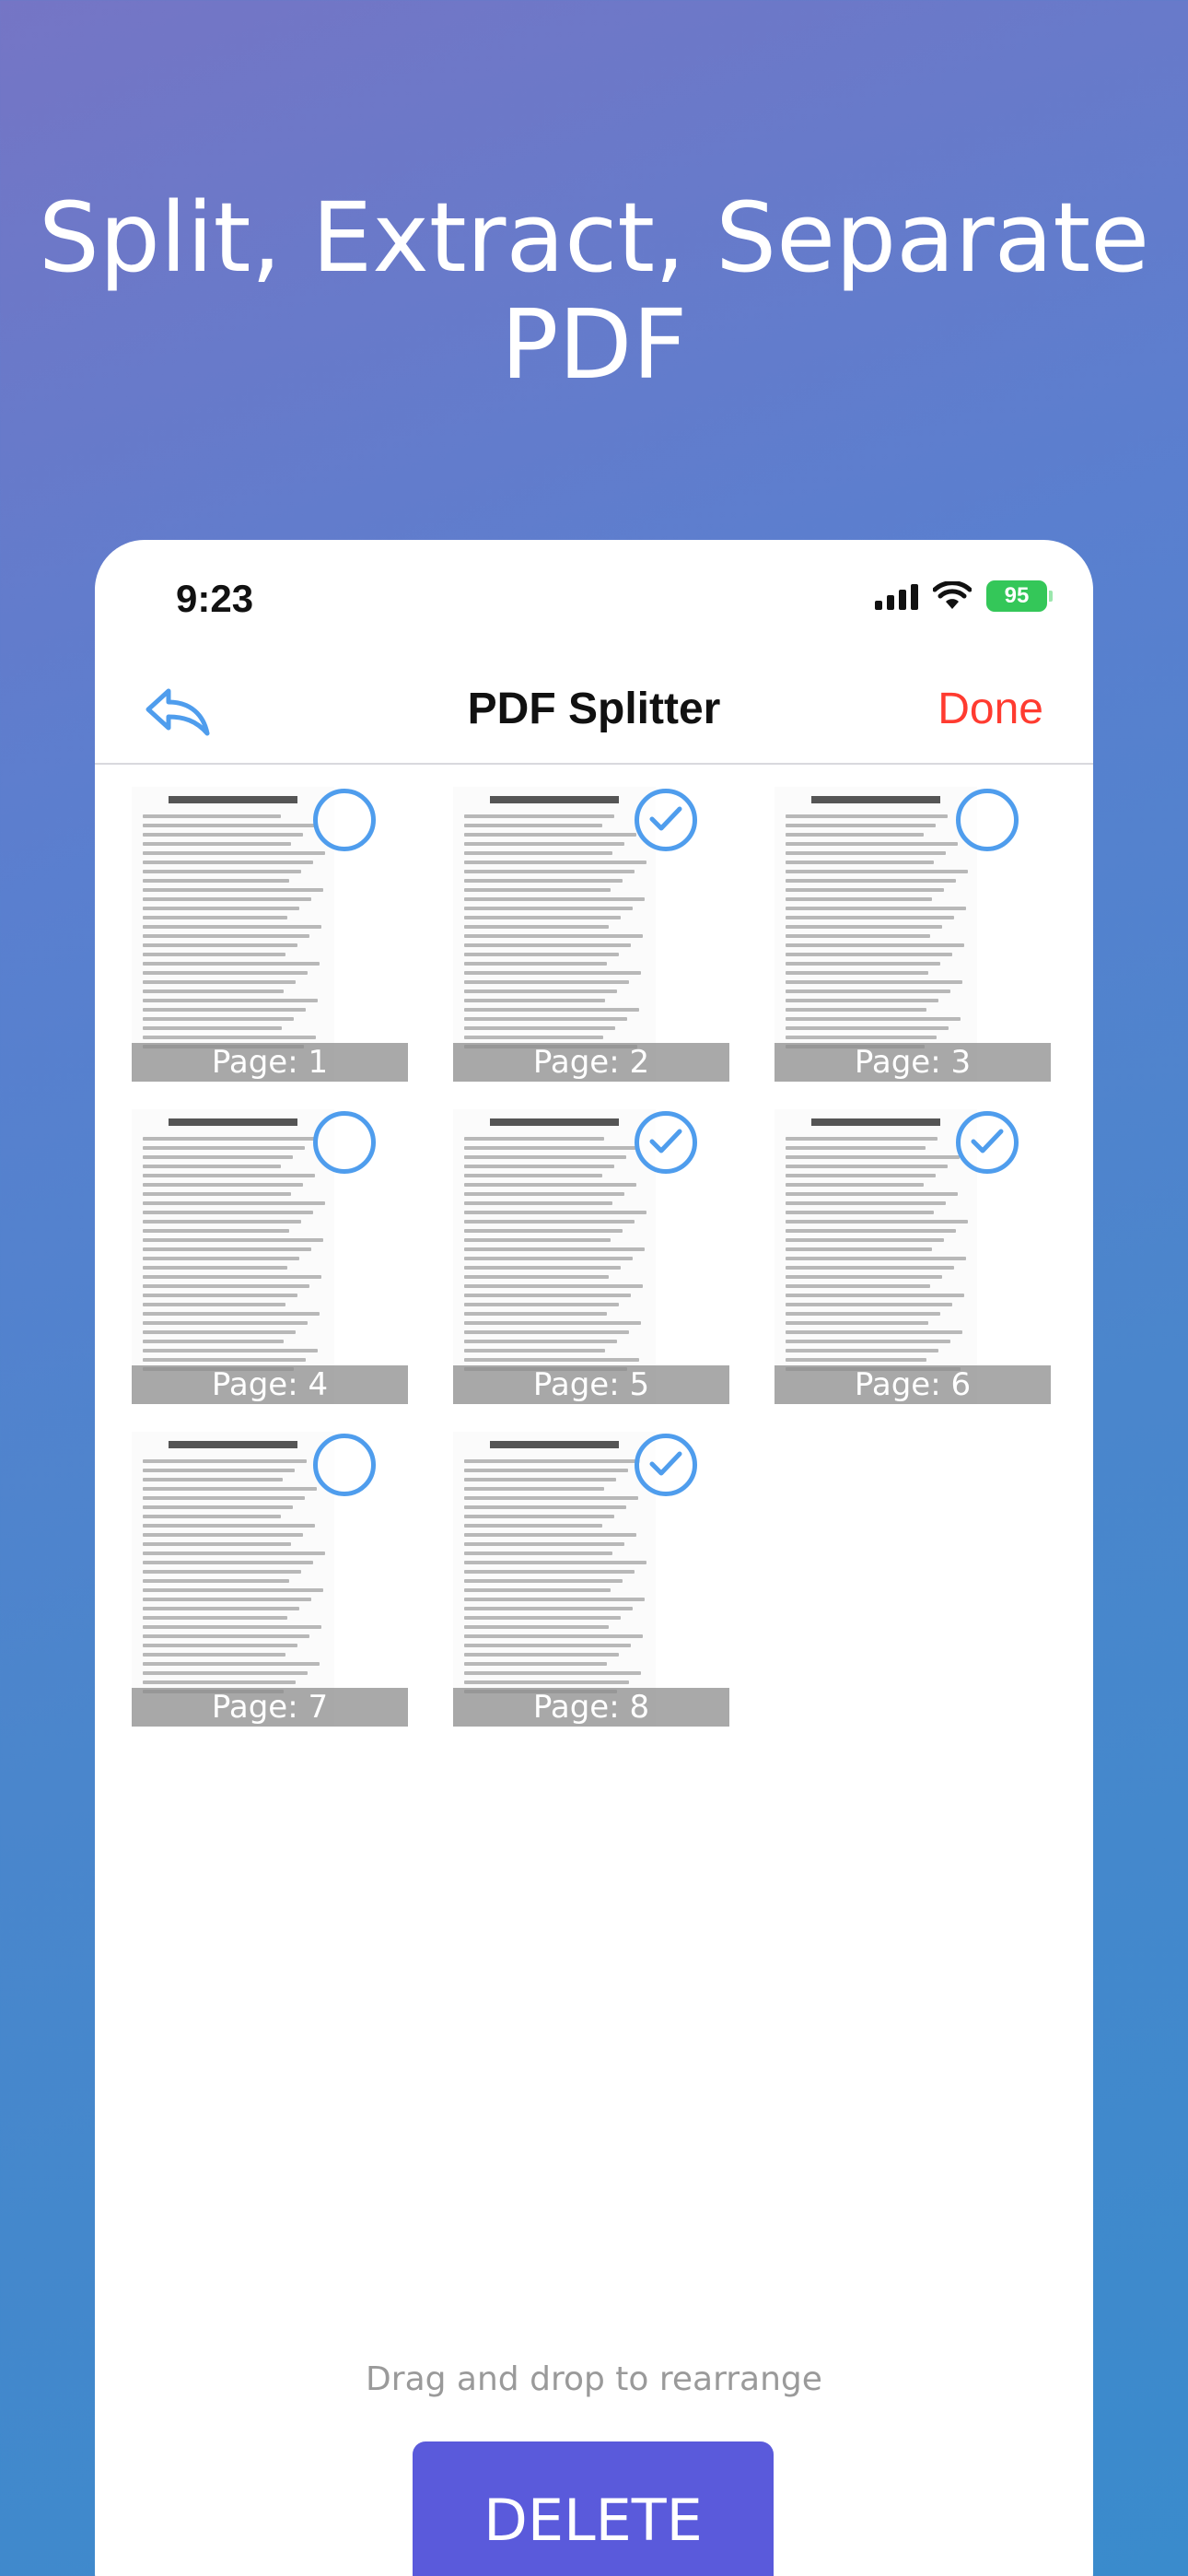 This screenshot has width=1188, height=2576. I want to click on headline: Split, Extract, Separate PDF, so click(594, 291).